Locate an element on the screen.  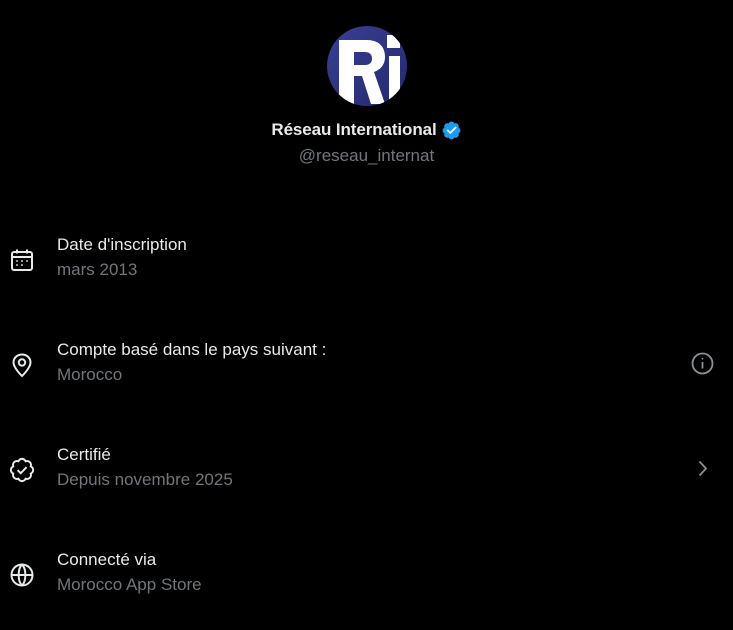
connected-via-label: Connecté via is located at coordinates (107, 559).